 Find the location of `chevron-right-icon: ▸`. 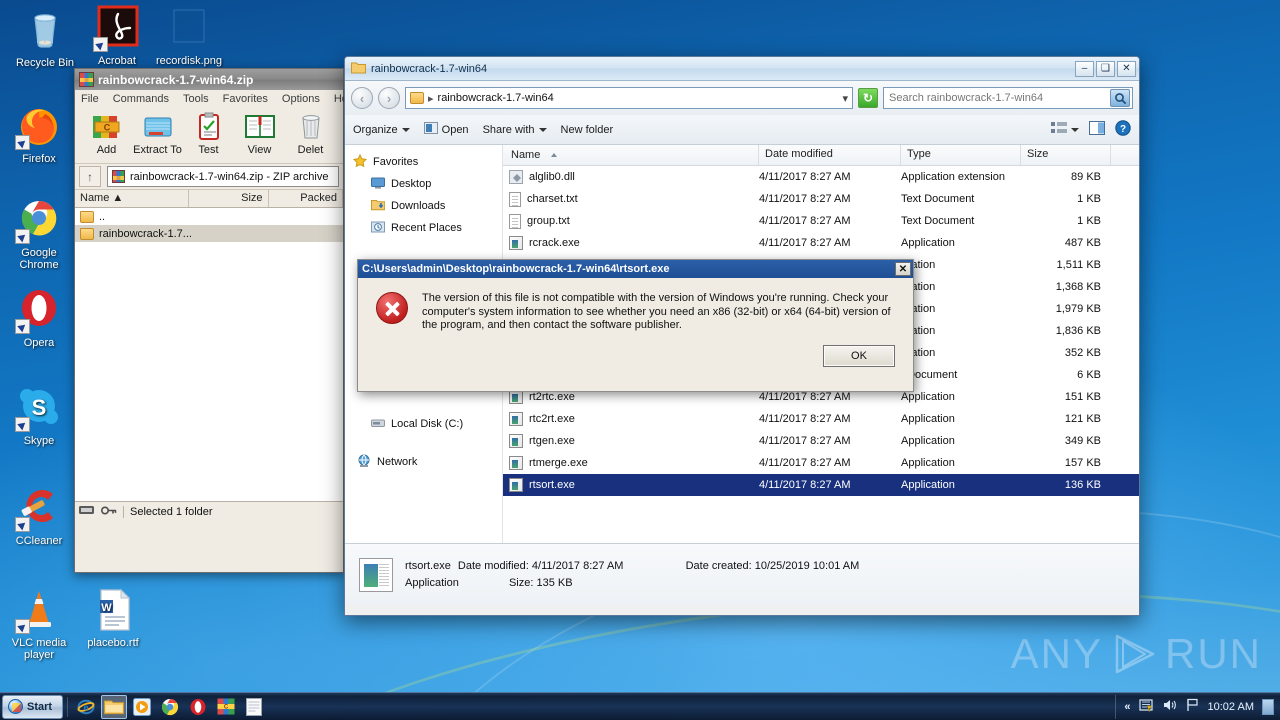

chevron-right-icon: ▸ is located at coordinates (431, 98).